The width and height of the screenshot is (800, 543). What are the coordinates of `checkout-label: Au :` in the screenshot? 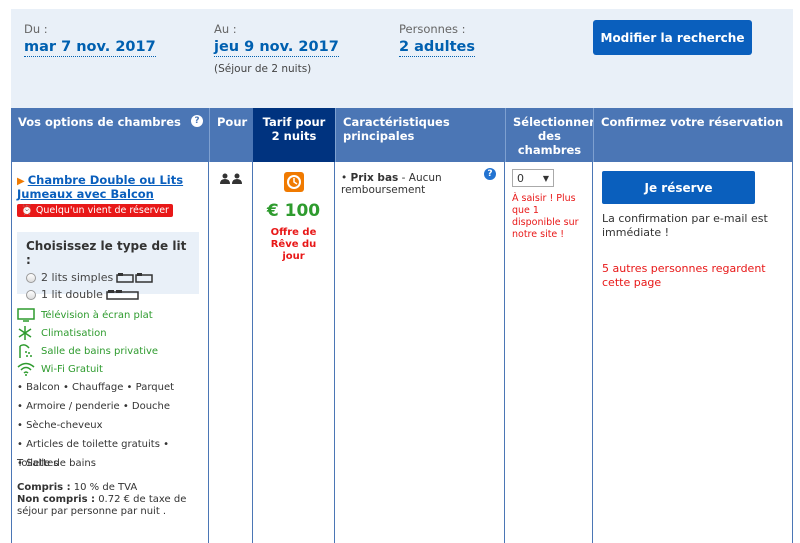 It's located at (225, 29).